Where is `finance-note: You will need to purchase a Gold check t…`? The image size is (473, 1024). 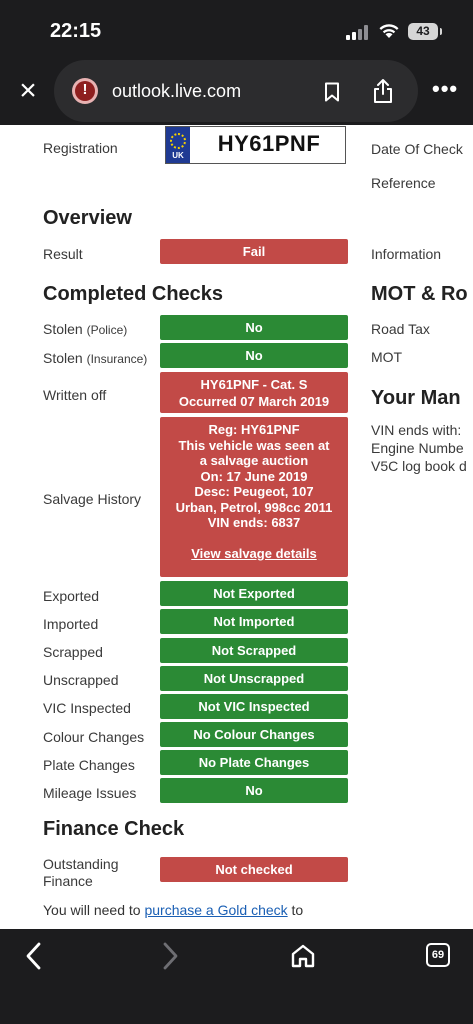
finance-note: You will need to purchase a Gold check t… is located at coordinates (173, 910).